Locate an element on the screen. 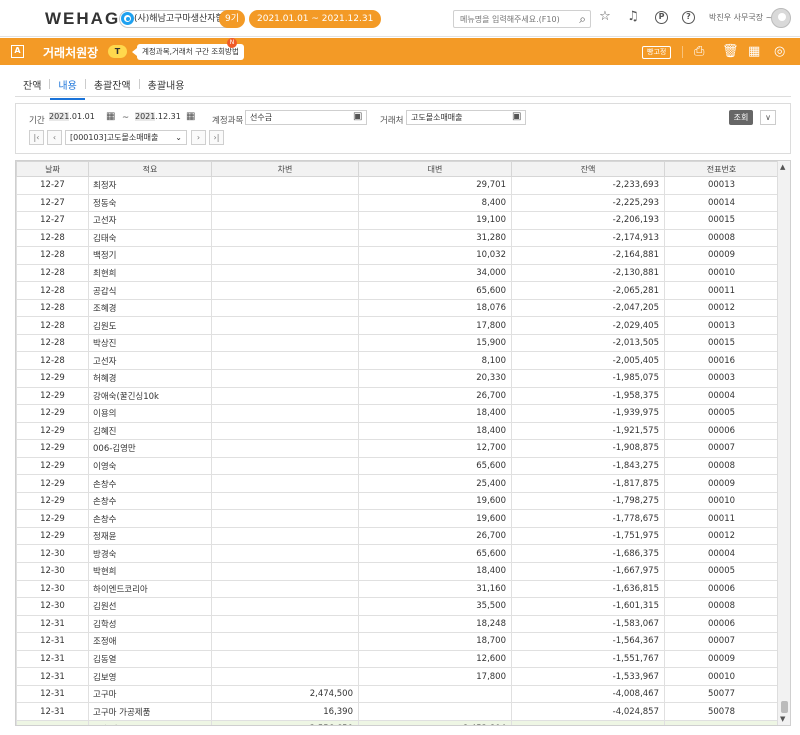  help-icon: ? is located at coordinates (688, 17).